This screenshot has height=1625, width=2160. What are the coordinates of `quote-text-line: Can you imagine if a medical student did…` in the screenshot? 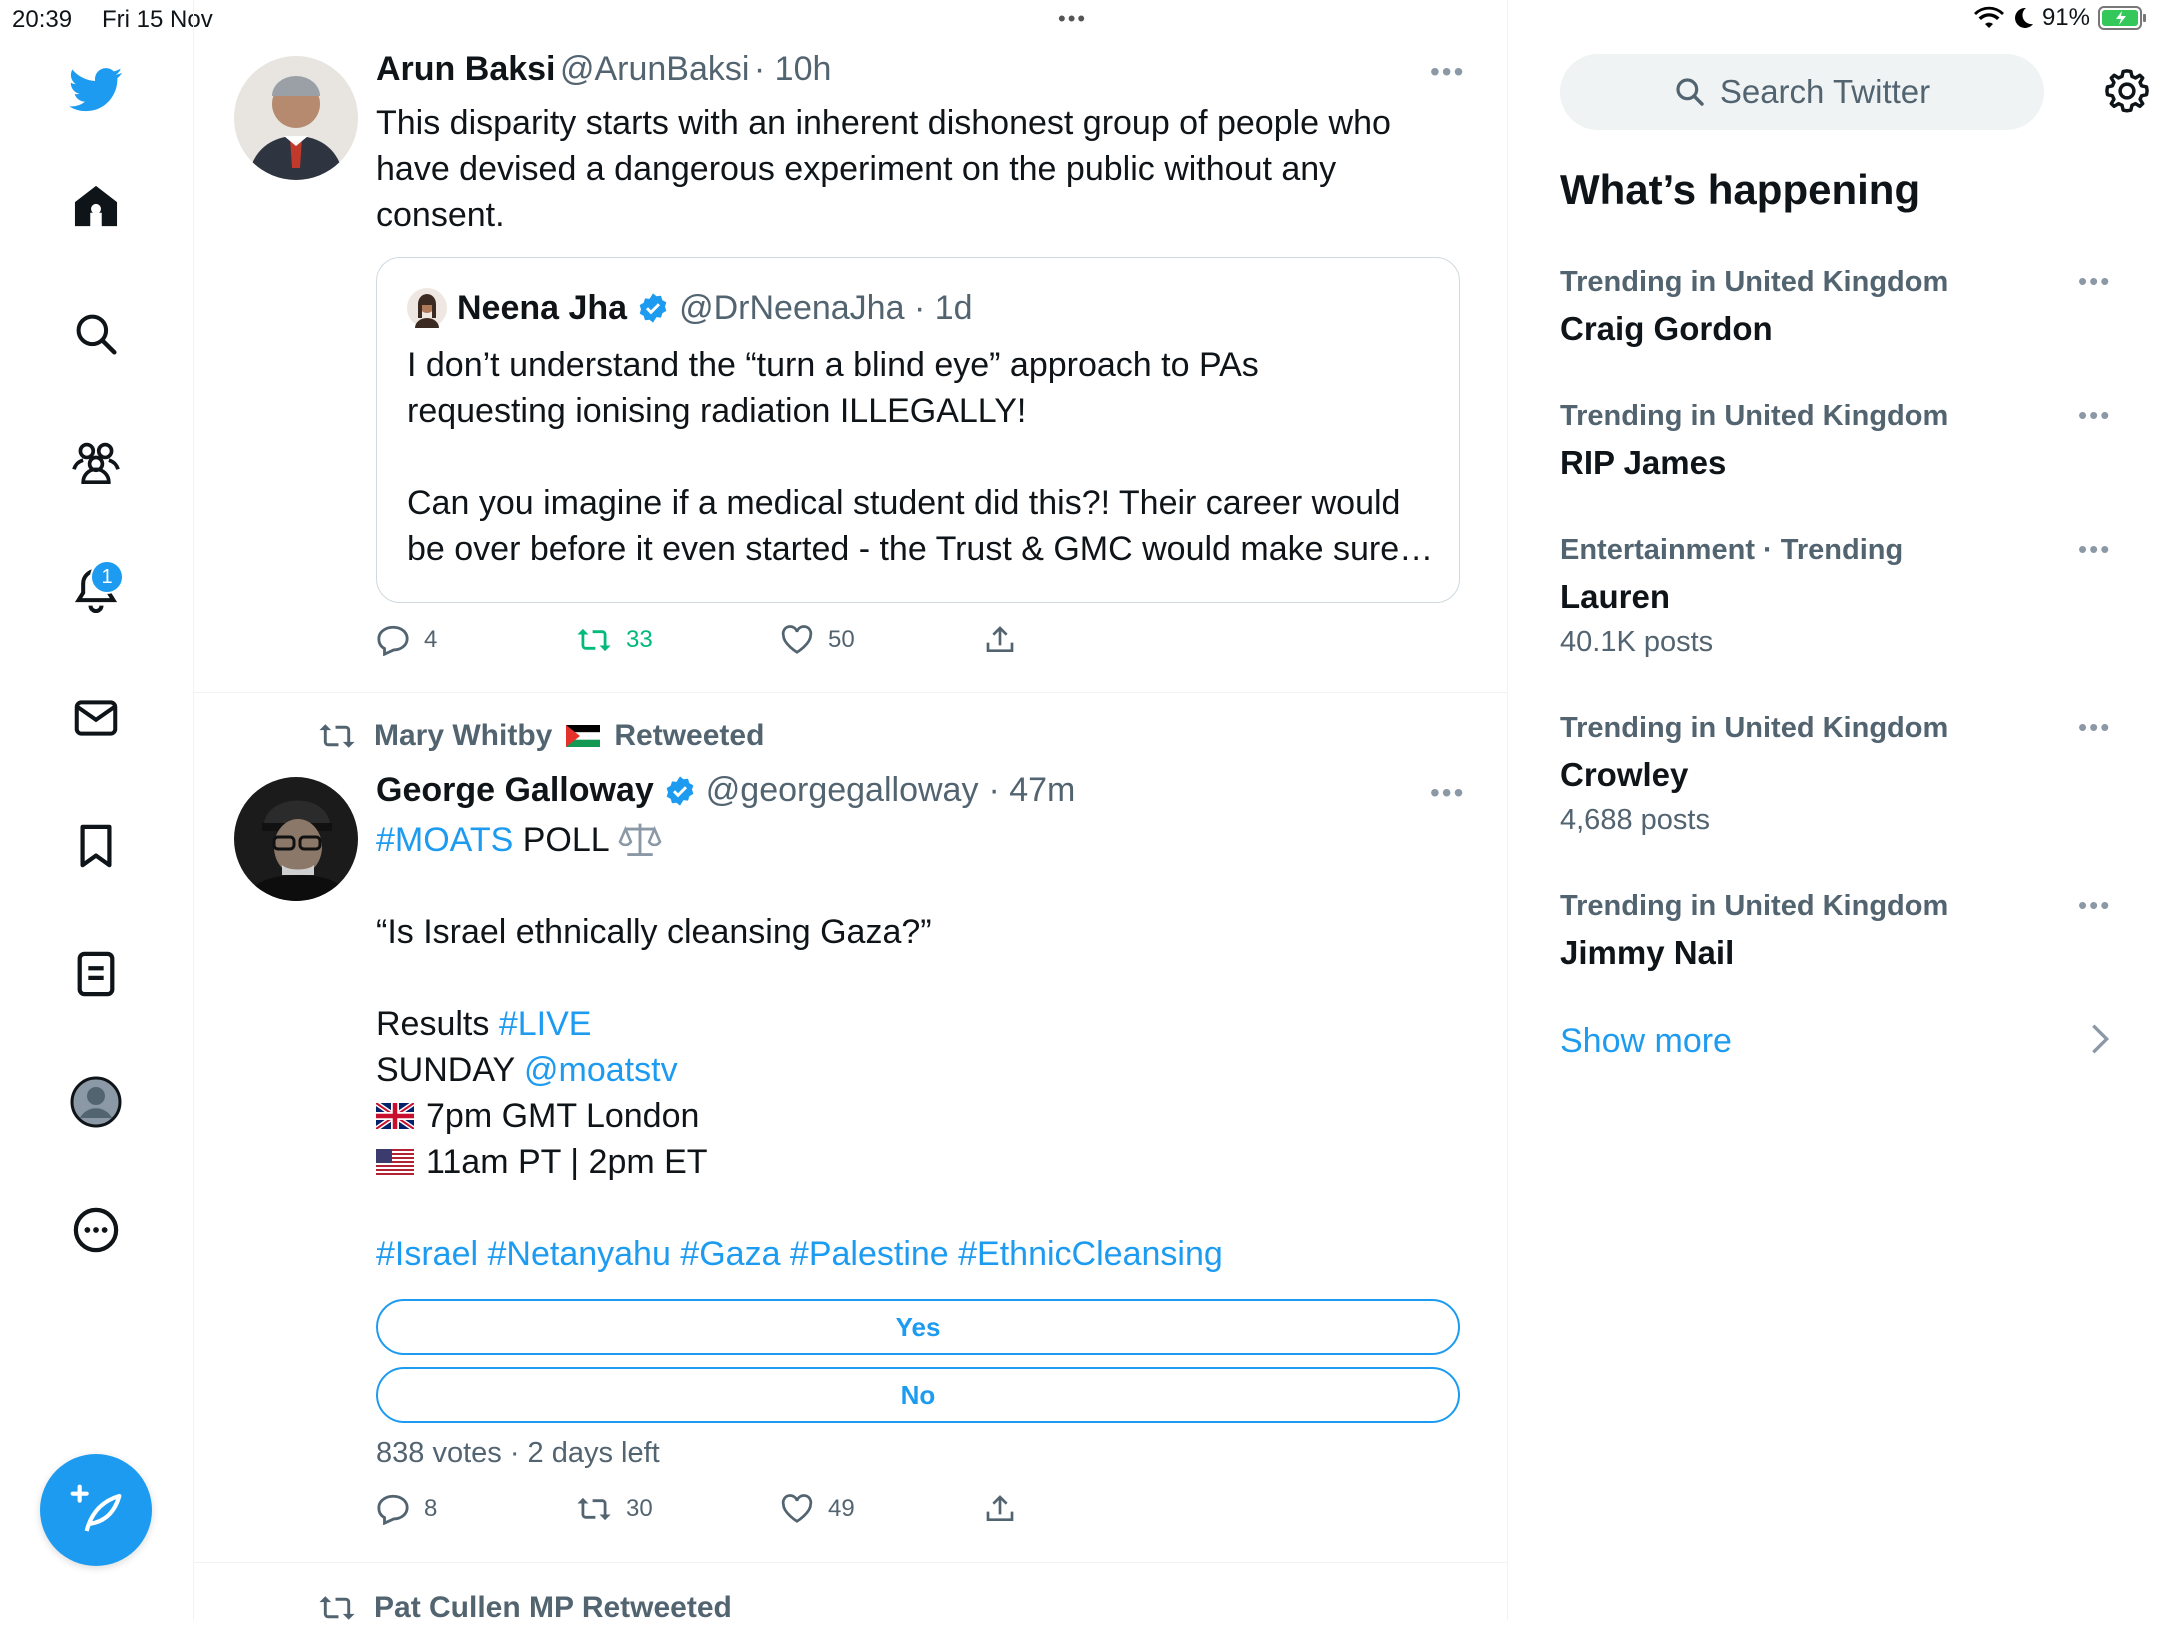 It's located at (904, 503).